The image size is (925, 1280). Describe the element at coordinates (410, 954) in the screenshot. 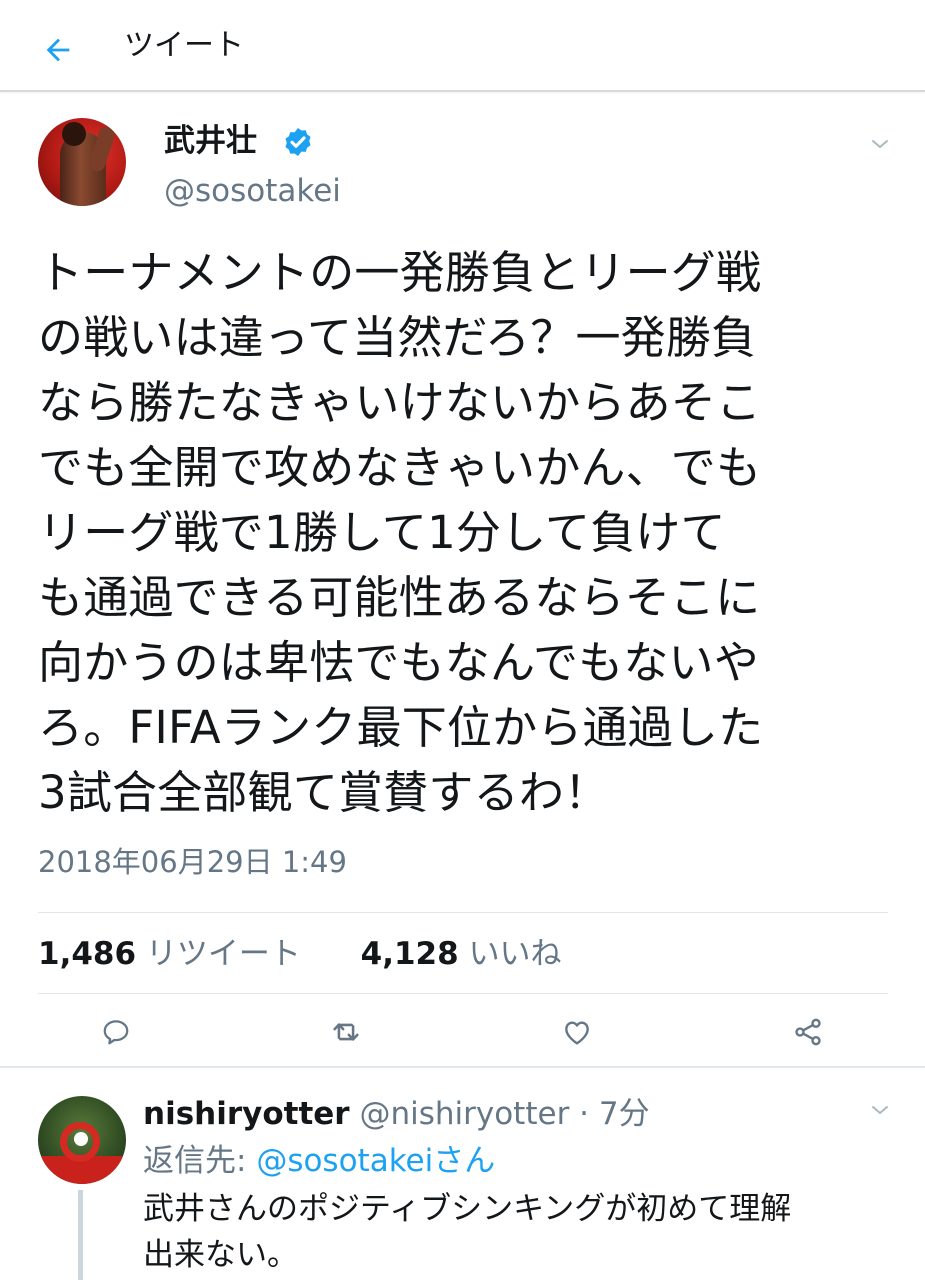

I see `like-count: 4,128` at that location.